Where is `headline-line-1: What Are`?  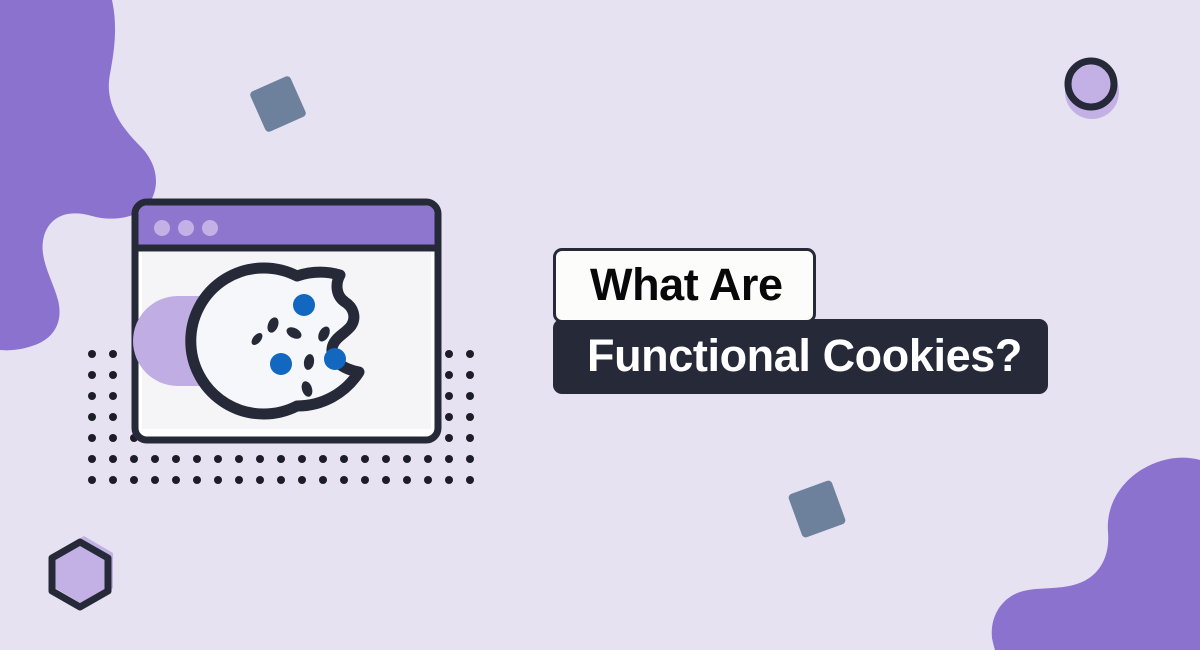 headline-line-1: What Are is located at coordinates (684, 285).